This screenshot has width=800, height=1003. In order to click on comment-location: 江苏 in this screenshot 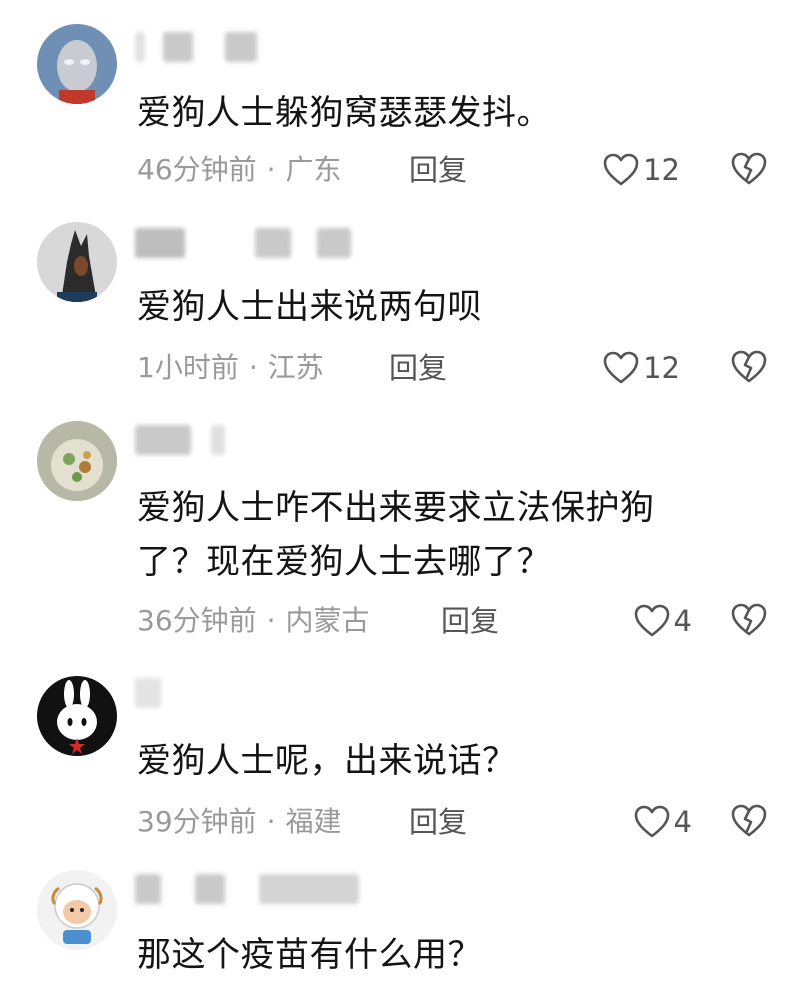, I will do `click(295, 367)`.